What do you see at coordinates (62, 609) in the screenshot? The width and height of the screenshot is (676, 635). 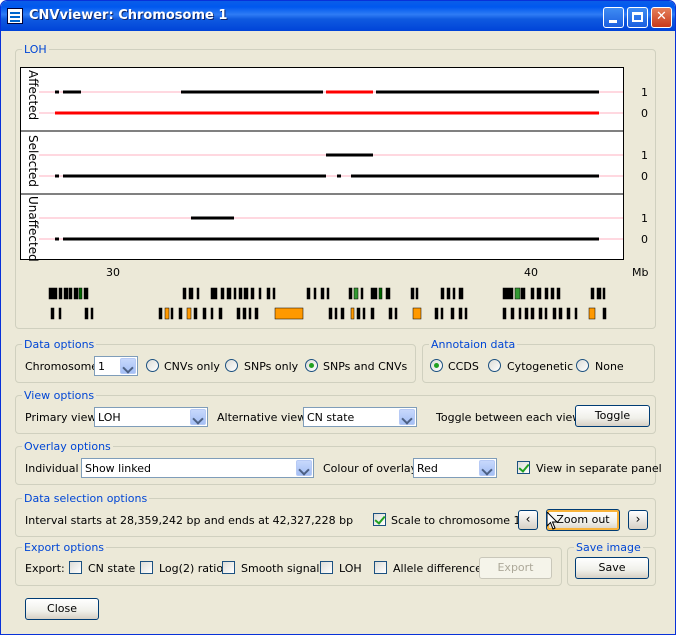 I see `close-button: Close` at bounding box center [62, 609].